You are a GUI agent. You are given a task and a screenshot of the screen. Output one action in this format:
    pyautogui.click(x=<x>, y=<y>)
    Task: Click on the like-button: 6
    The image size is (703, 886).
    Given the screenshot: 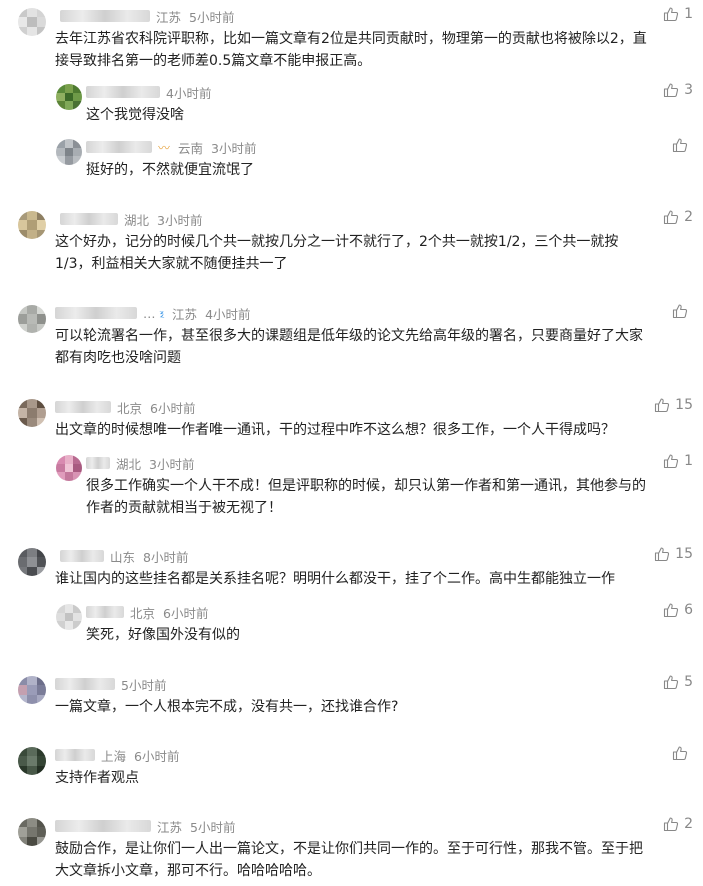 What is the action you would take?
    pyautogui.click(x=678, y=610)
    